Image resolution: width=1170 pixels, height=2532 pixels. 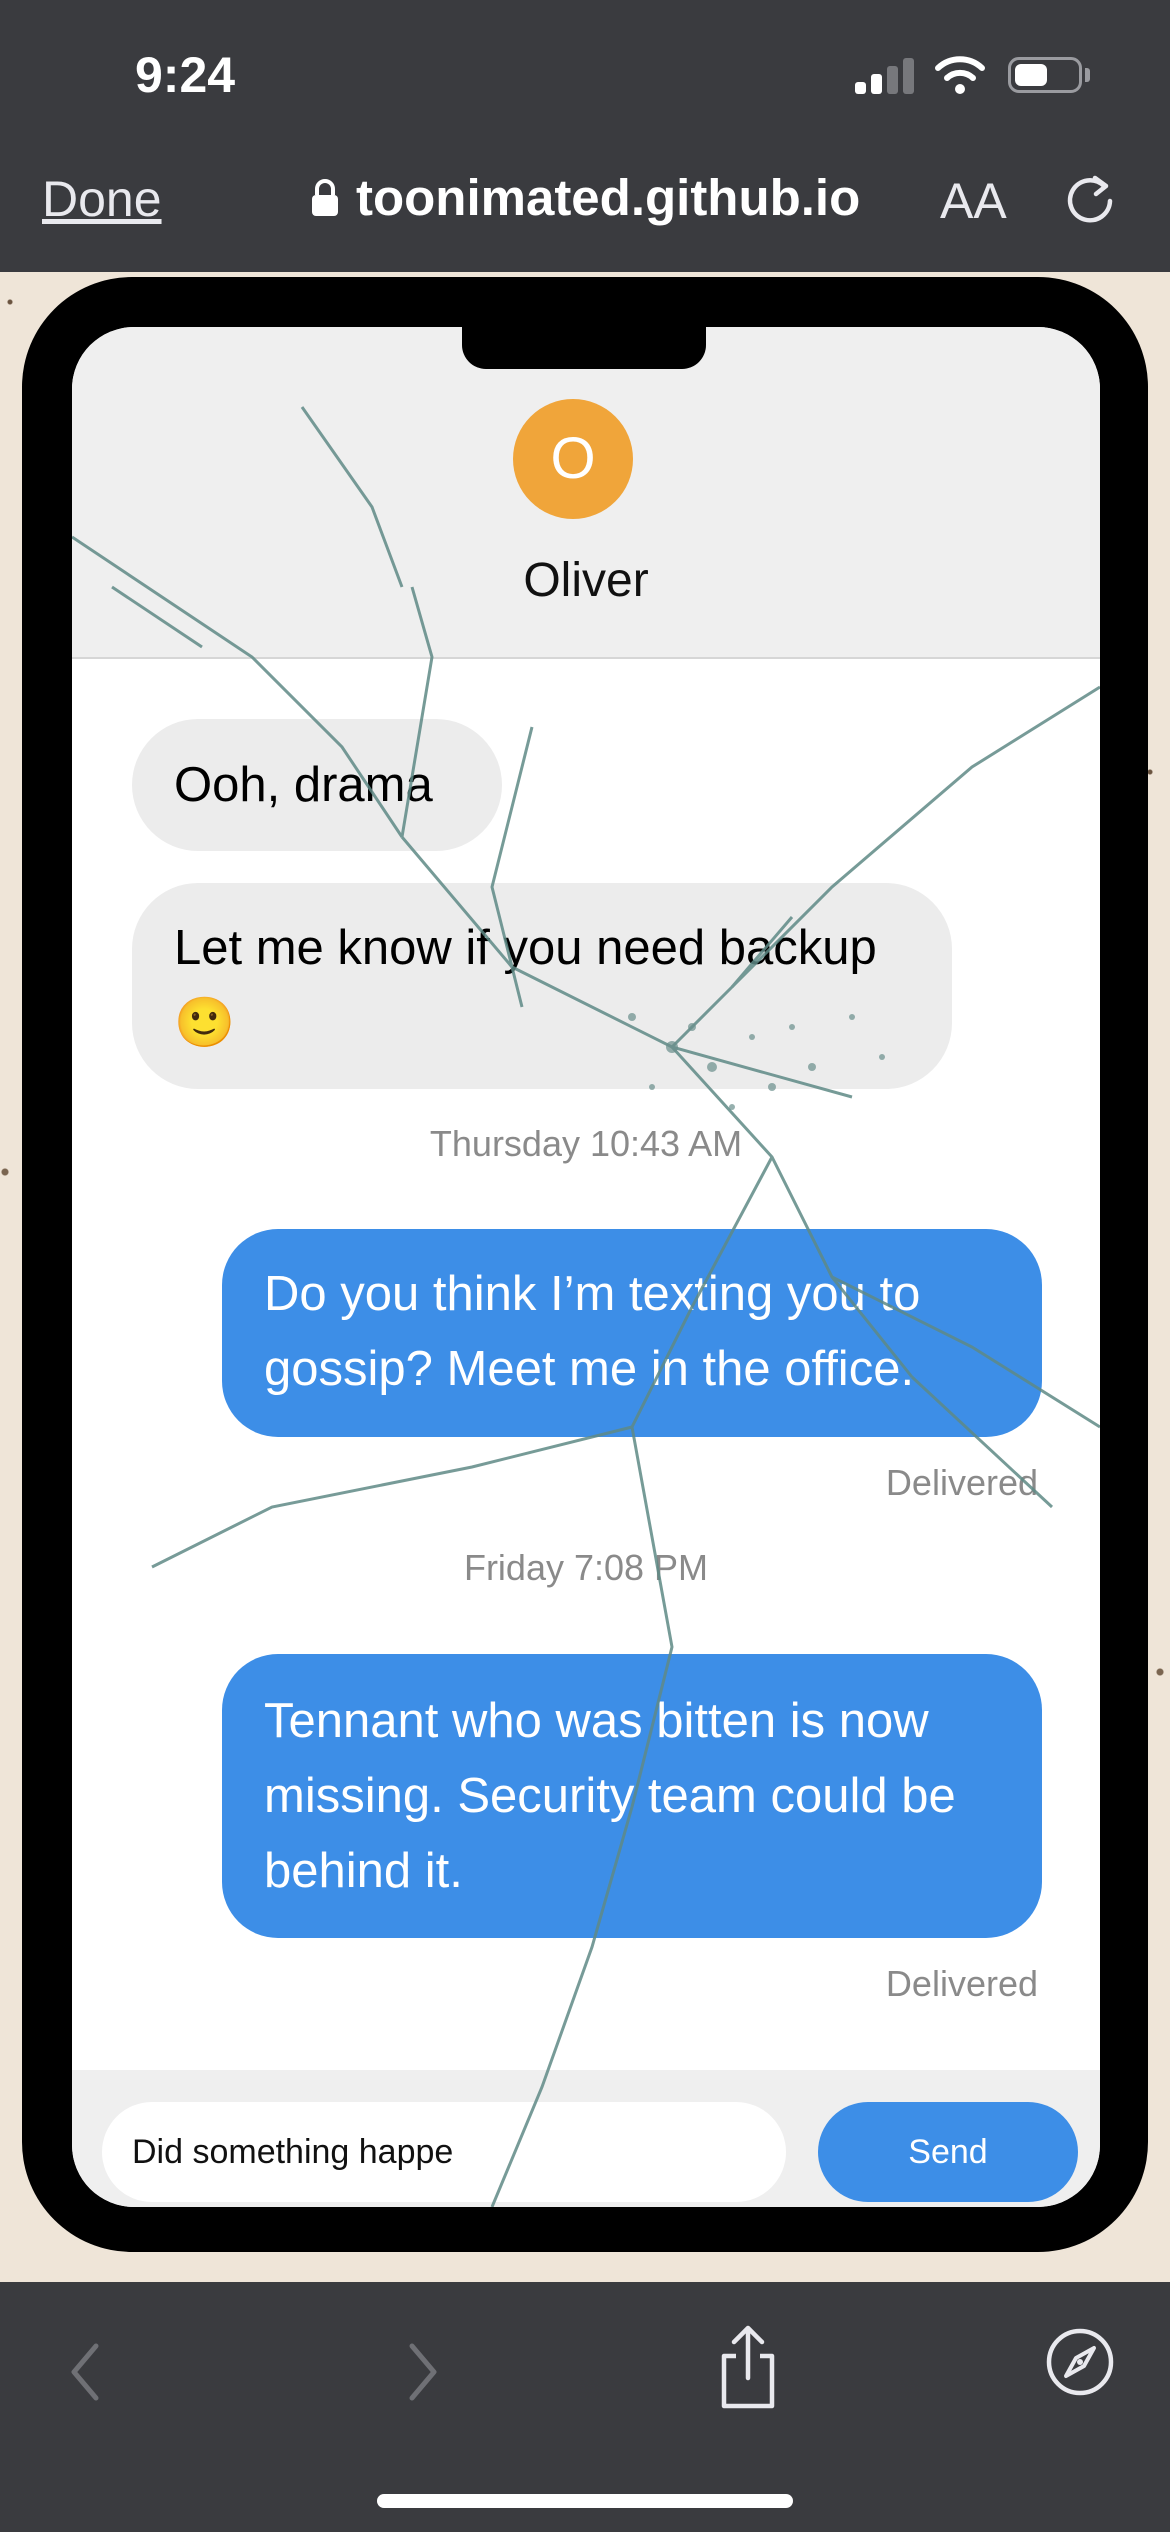 What do you see at coordinates (325, 197) in the screenshot?
I see `lock-icon` at bounding box center [325, 197].